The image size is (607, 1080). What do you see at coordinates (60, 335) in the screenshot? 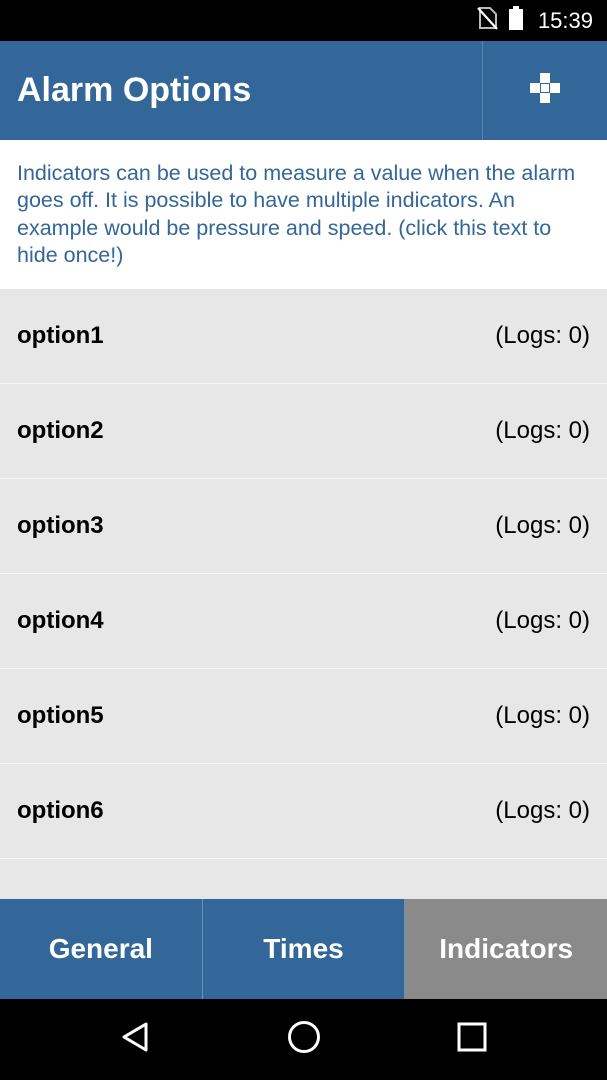
I see `option-name: option1` at bounding box center [60, 335].